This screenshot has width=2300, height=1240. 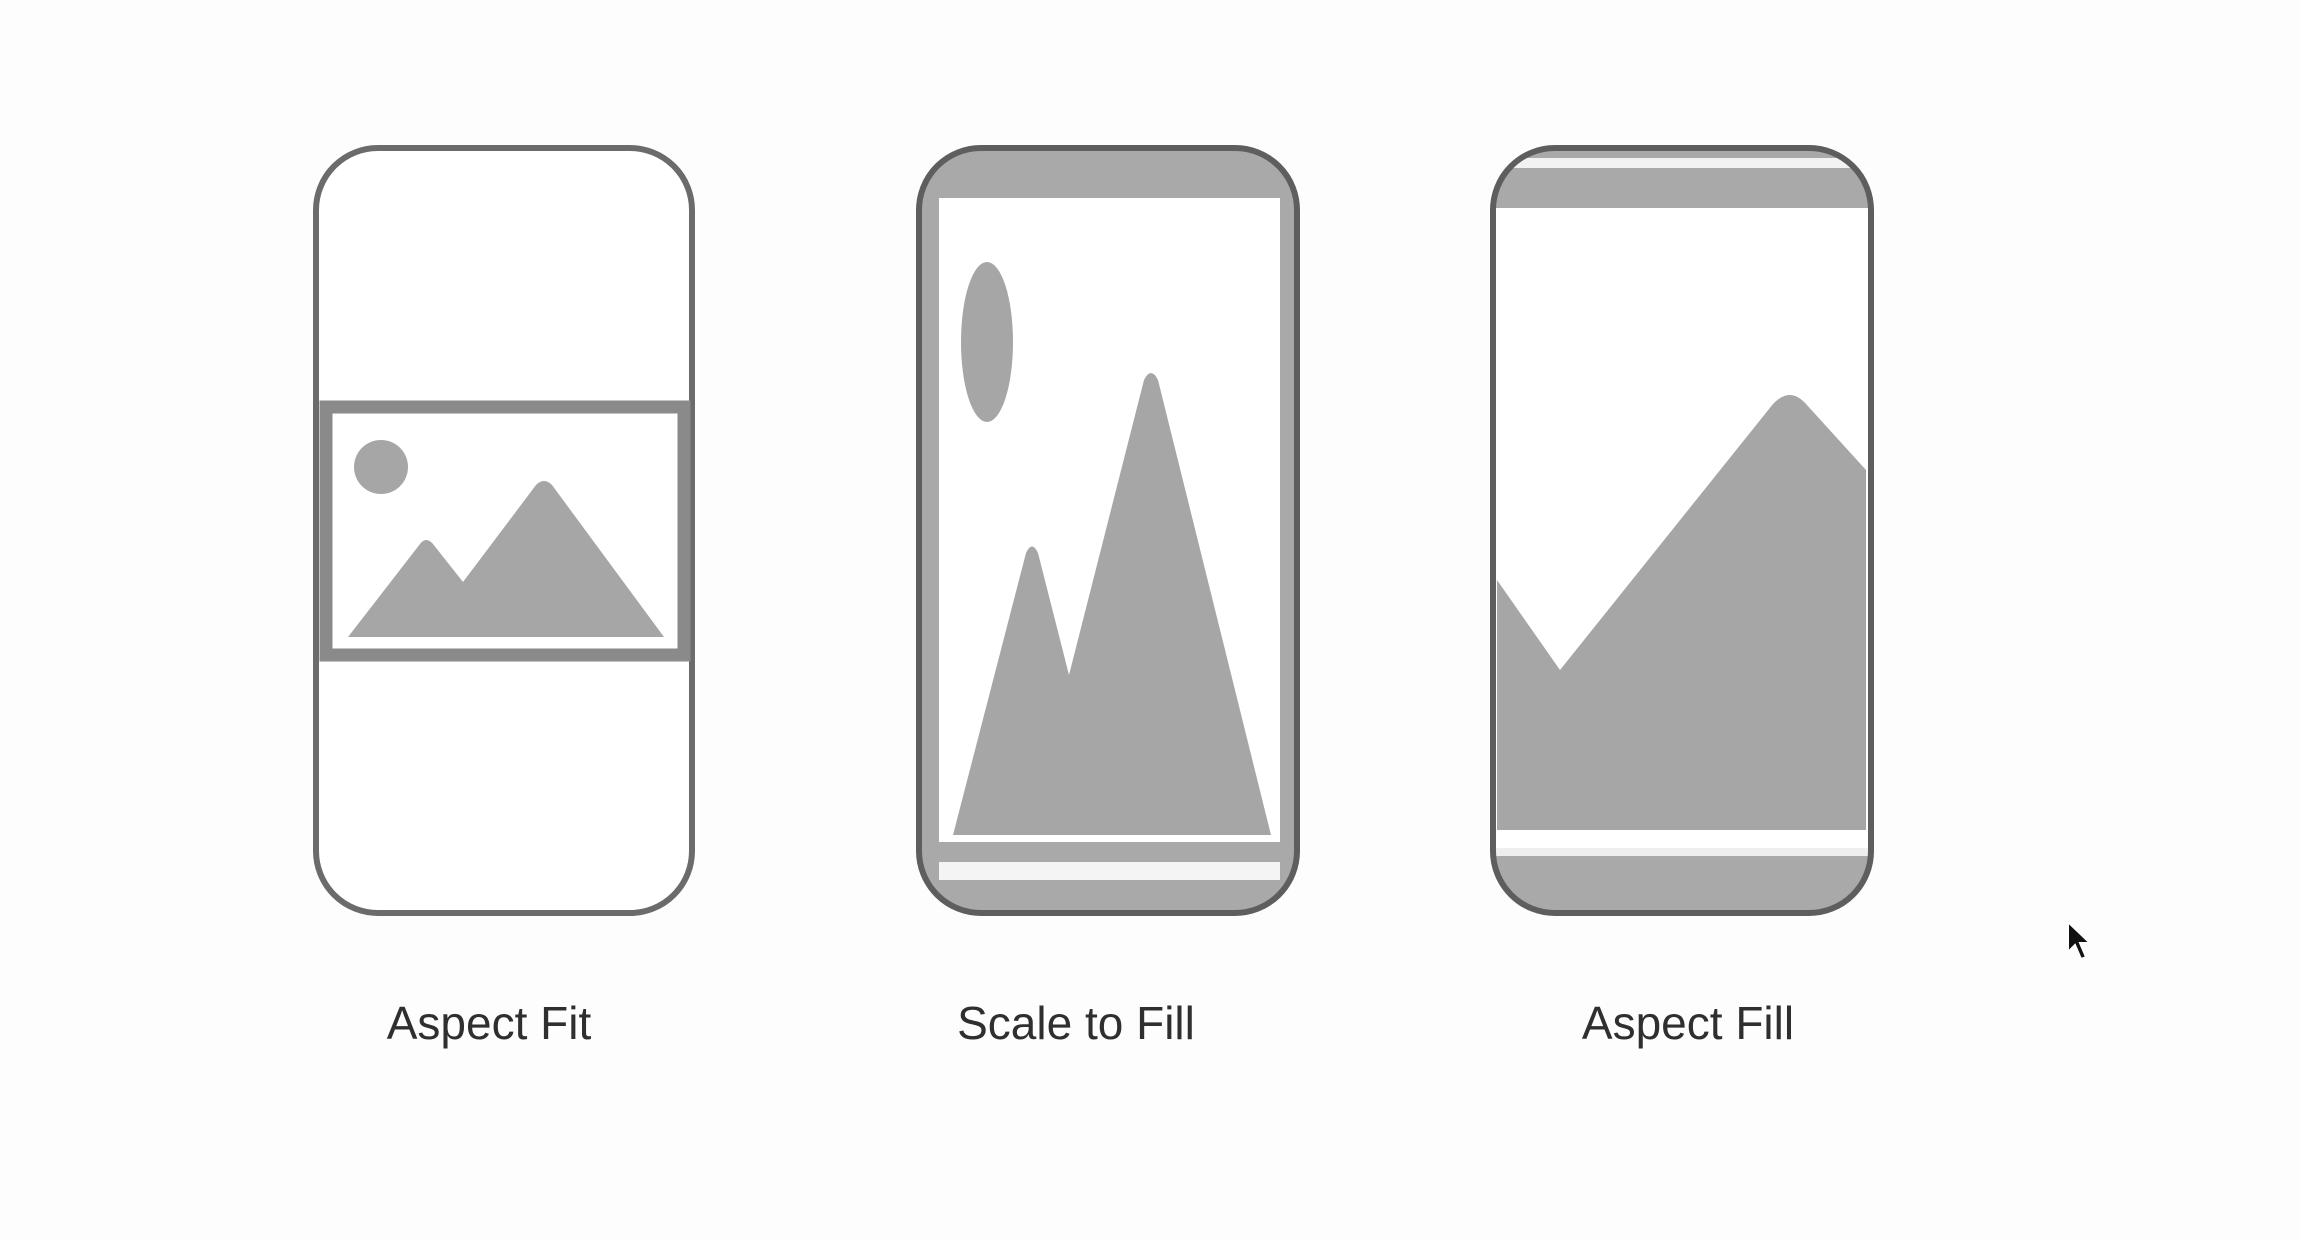 What do you see at coordinates (1682, 178) in the screenshot?
I see `aspect-fill-top-band` at bounding box center [1682, 178].